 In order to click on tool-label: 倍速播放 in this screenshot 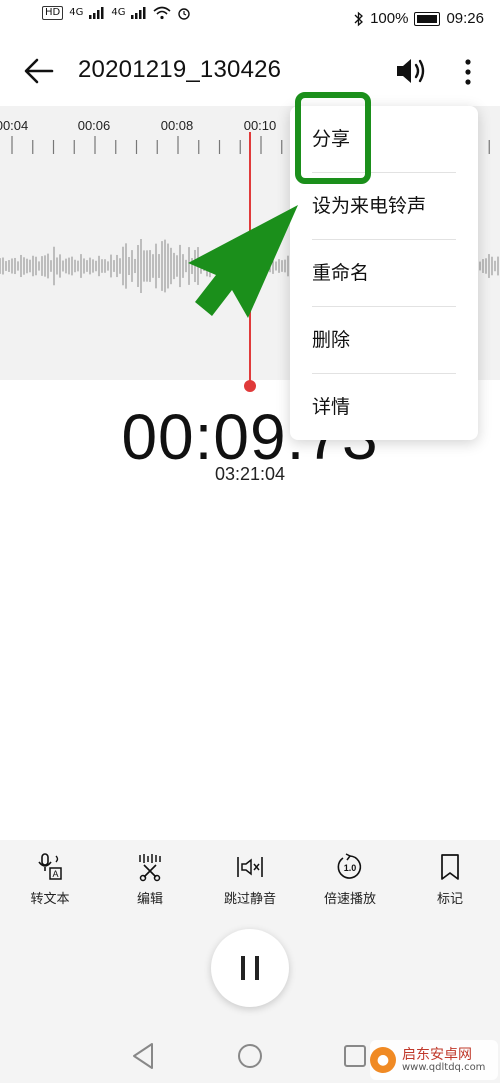, I will do `click(349, 899)`.